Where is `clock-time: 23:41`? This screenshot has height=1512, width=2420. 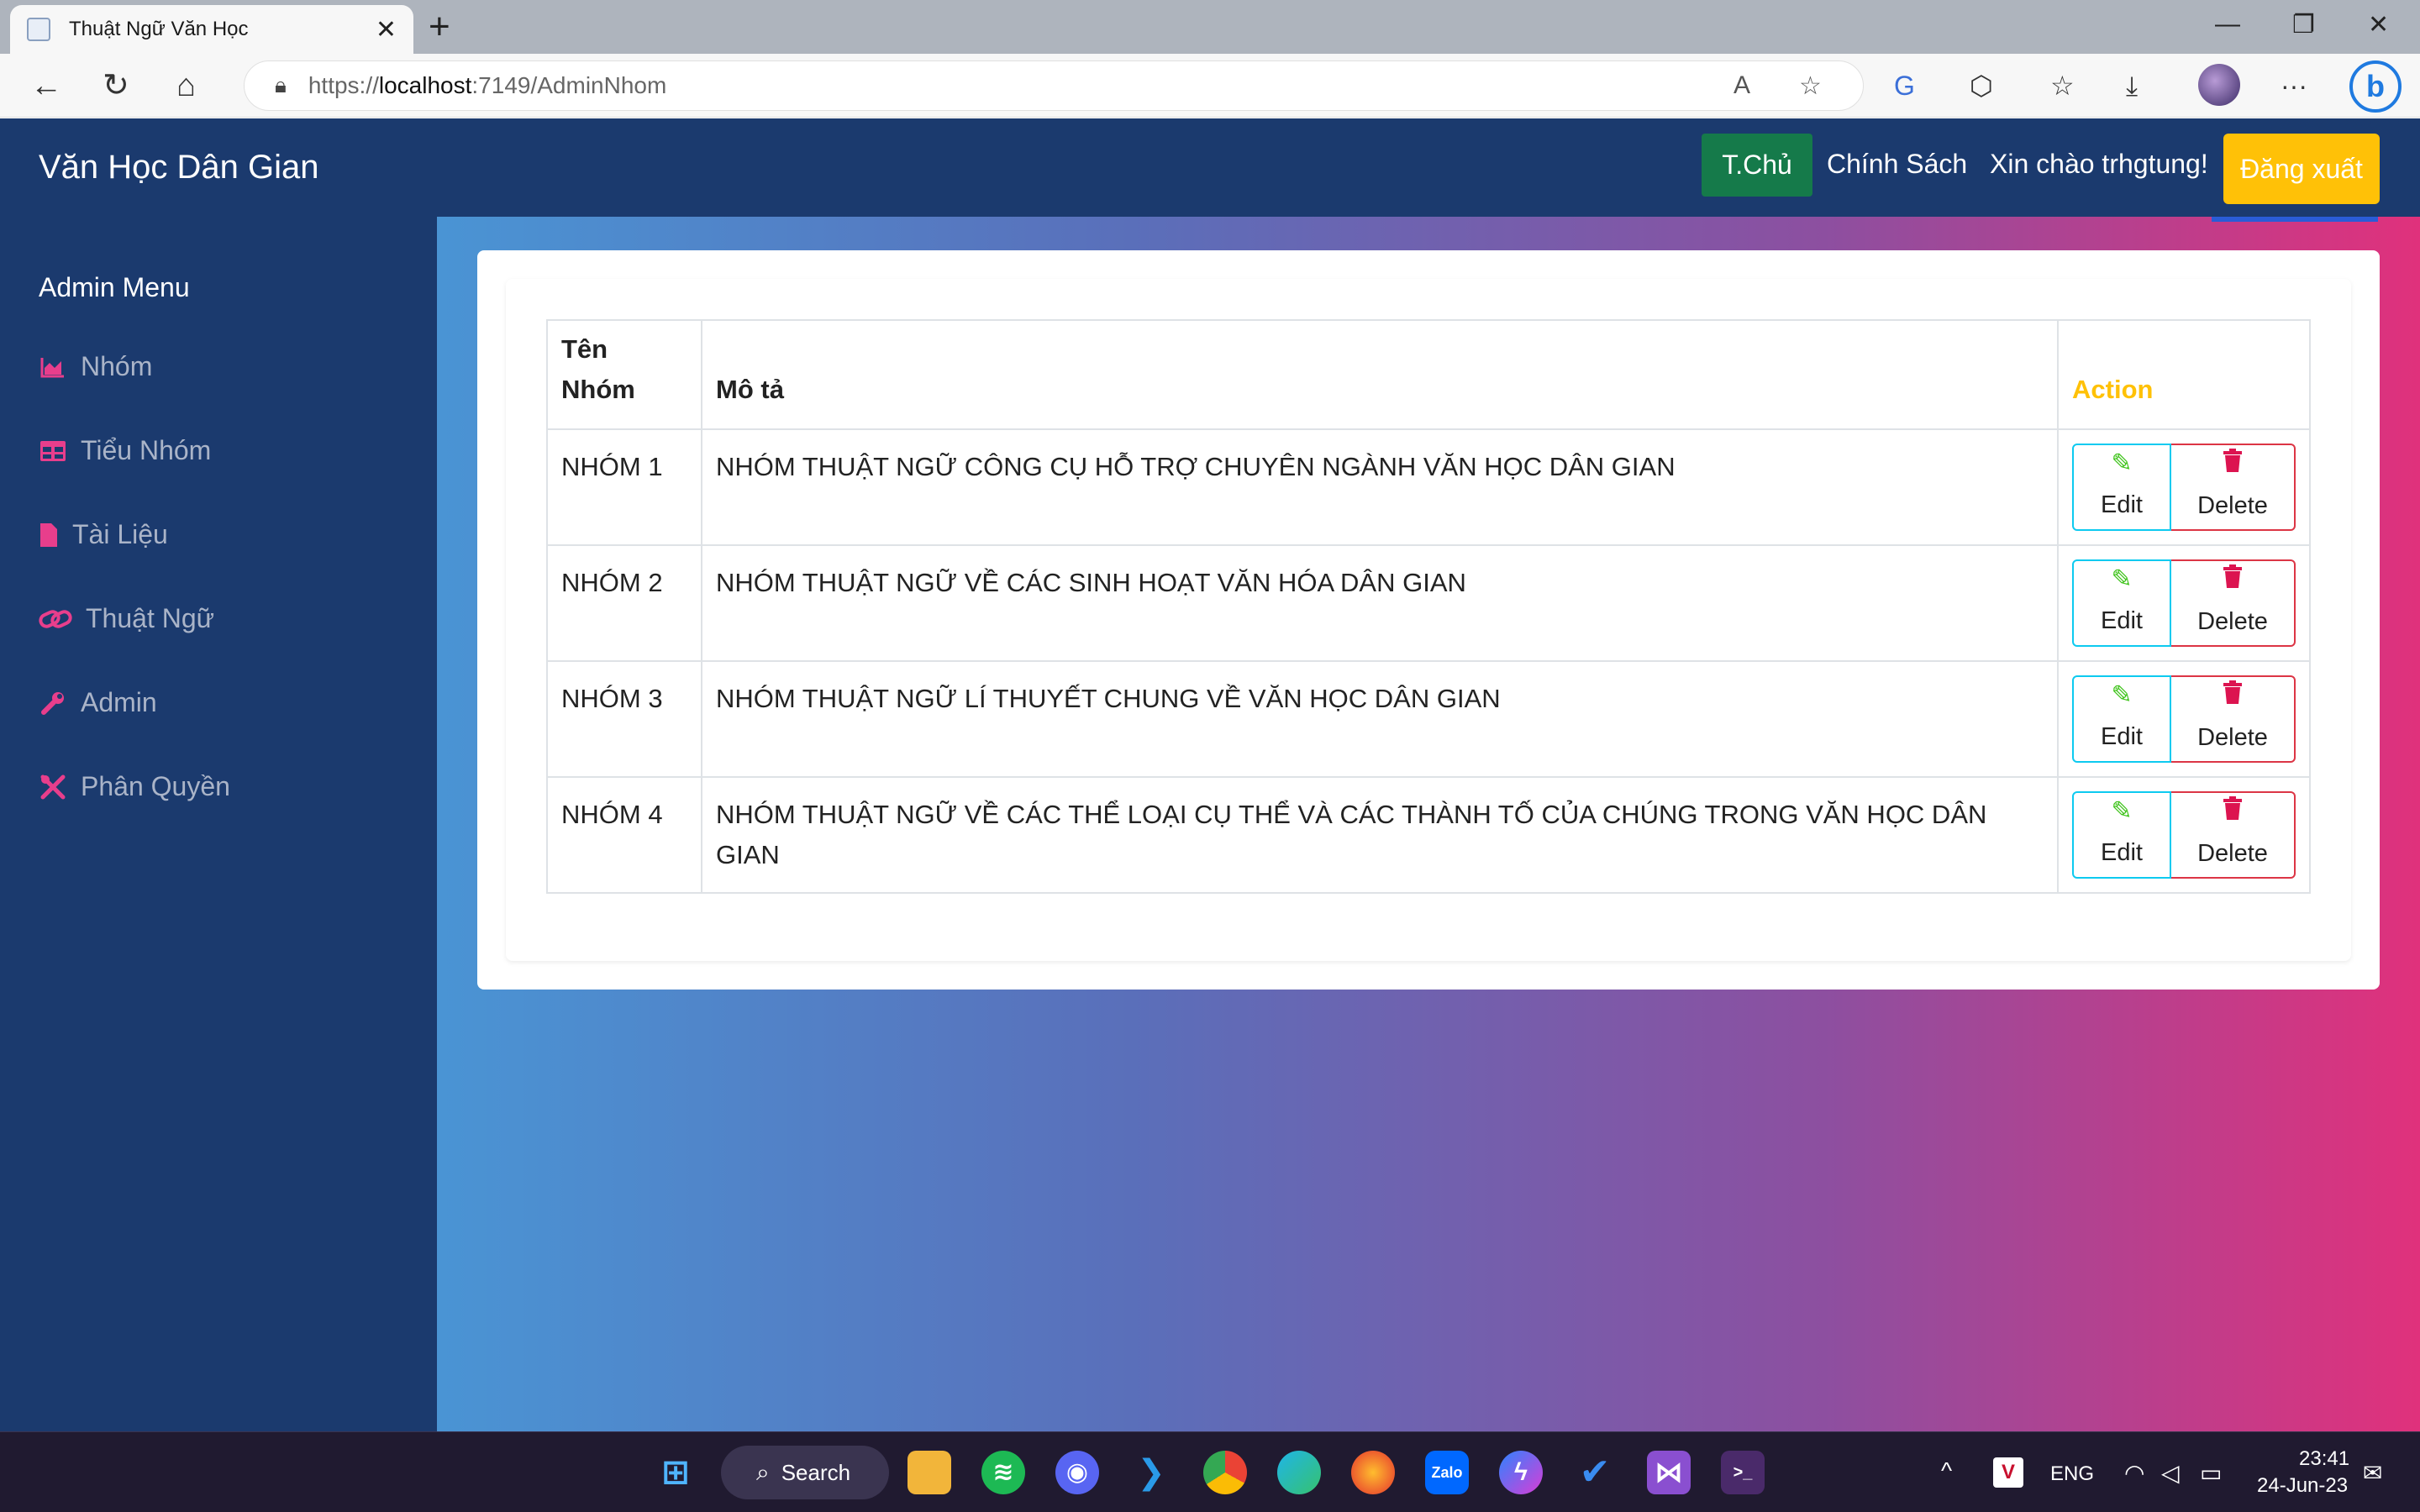 clock-time: 23:41 is located at coordinates (2324, 1459).